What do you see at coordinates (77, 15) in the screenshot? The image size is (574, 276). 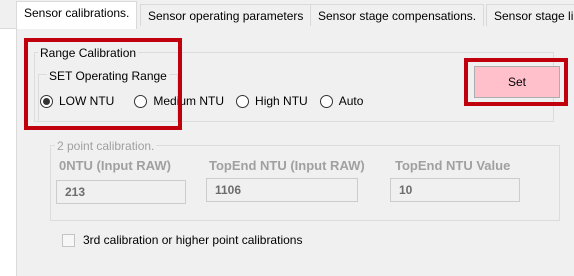 I see `tab-sensor-calibrations: Sensor calibrations.` at bounding box center [77, 15].